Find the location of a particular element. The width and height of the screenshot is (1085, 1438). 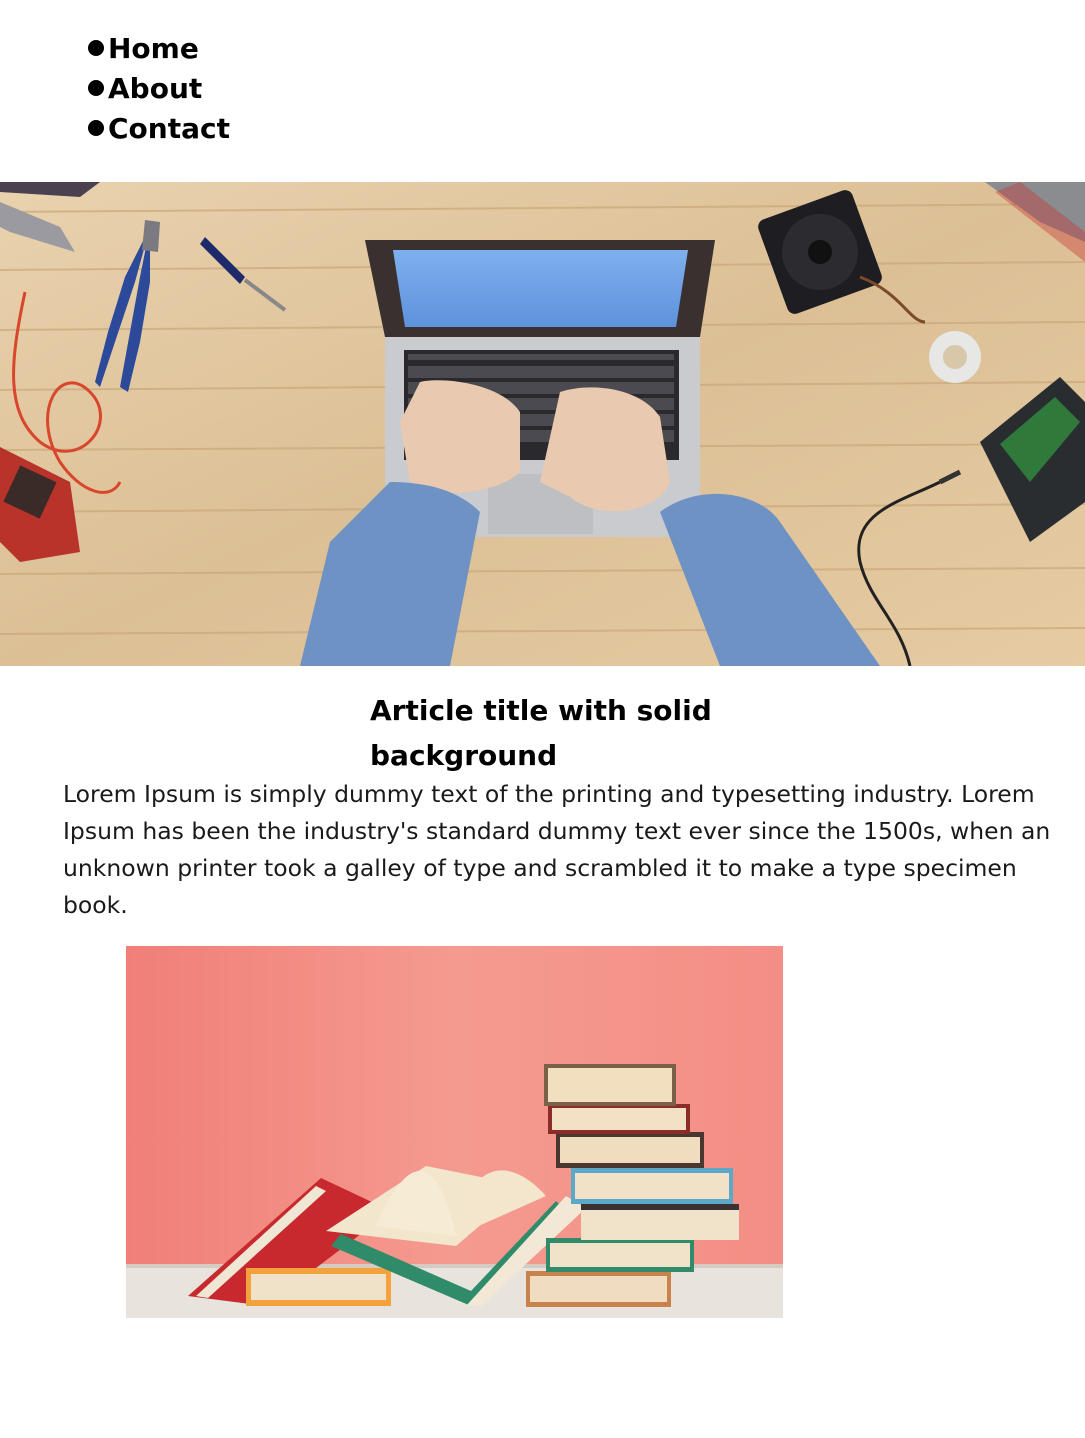

nav-item-label: About is located at coordinates (155, 88).